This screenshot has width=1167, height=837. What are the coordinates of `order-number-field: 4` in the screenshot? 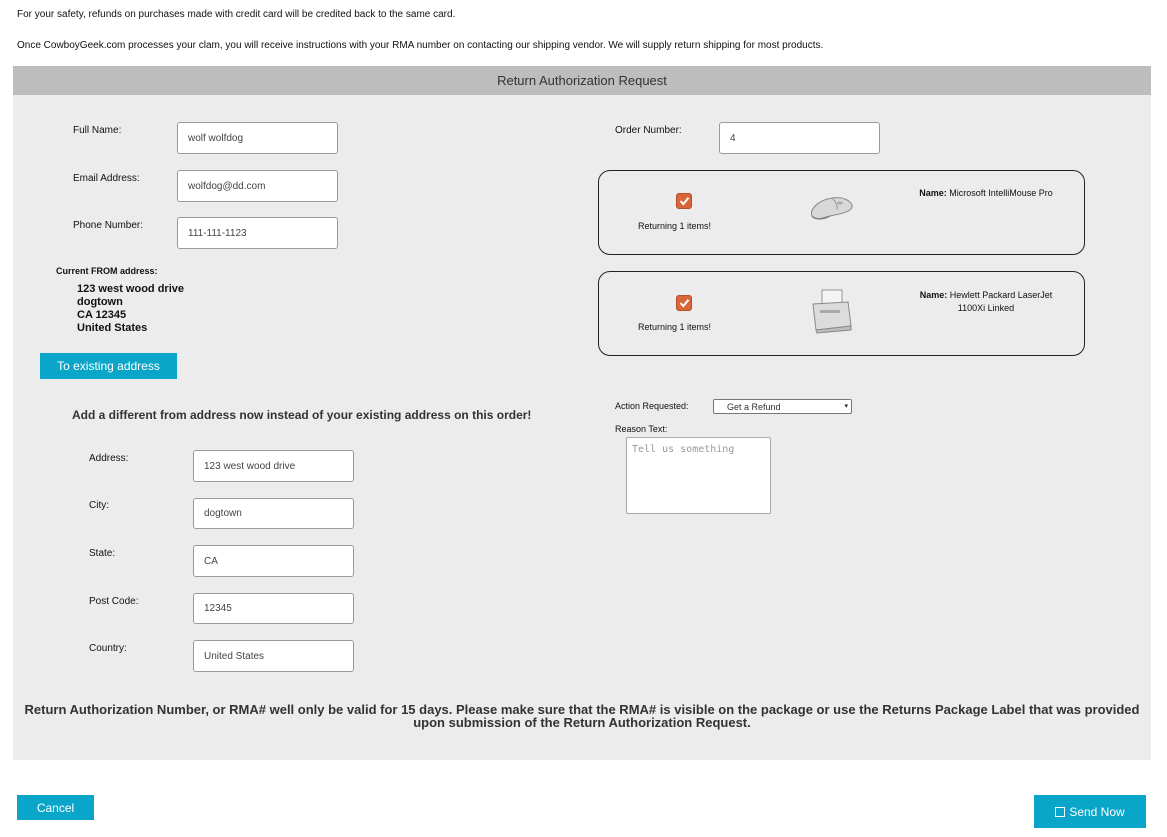 It's located at (799, 138).